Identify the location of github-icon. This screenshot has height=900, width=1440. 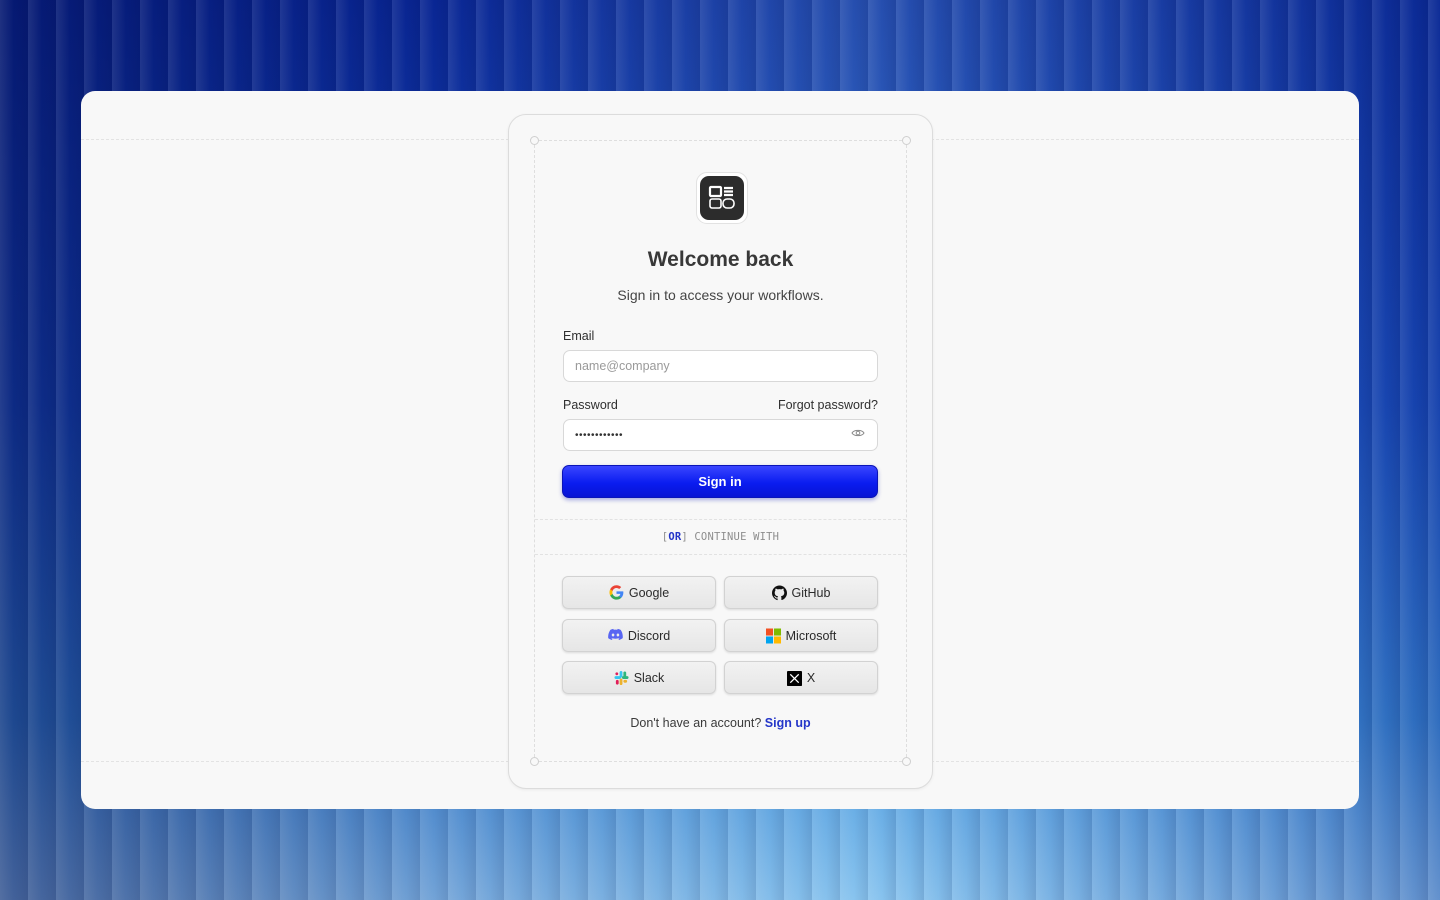
(779, 593).